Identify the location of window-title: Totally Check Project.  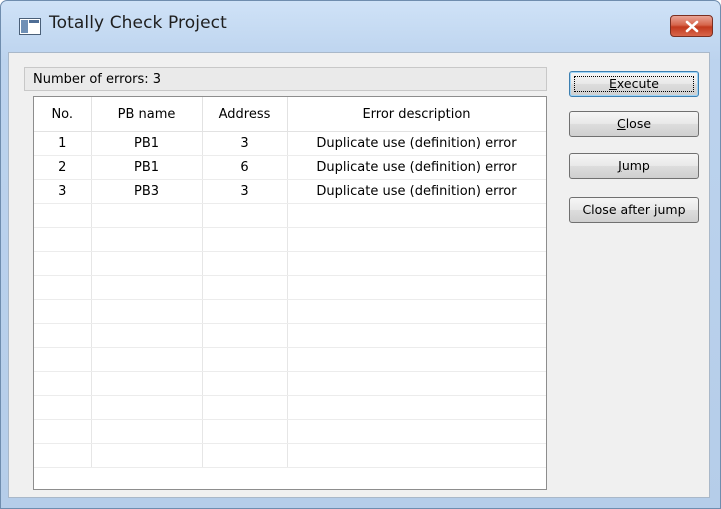
(138, 23).